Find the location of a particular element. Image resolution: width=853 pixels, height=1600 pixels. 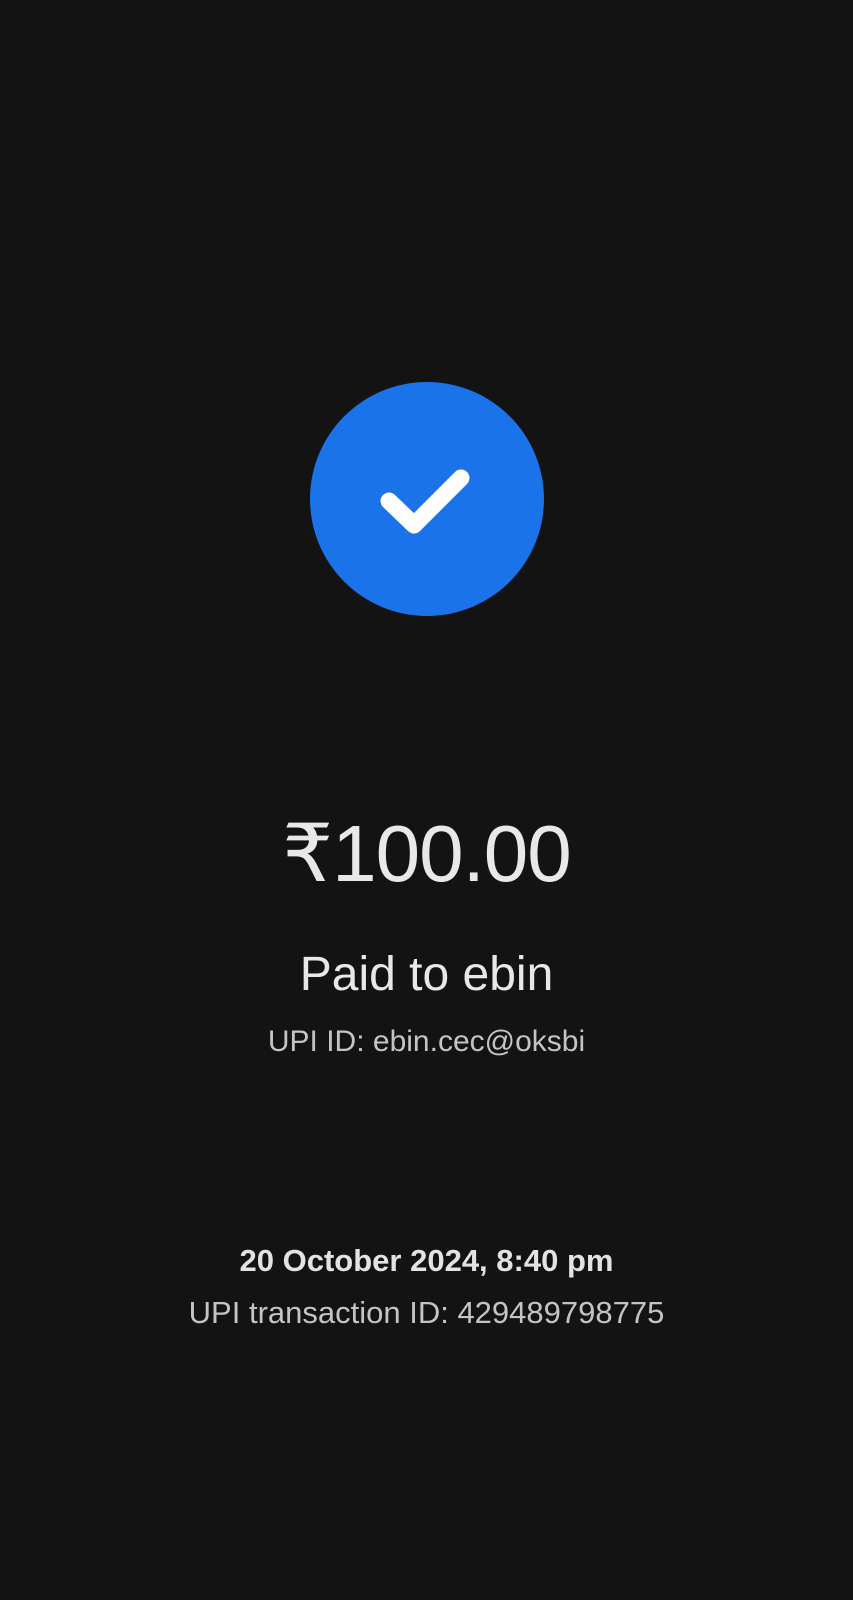

check-icon is located at coordinates (425, 501).